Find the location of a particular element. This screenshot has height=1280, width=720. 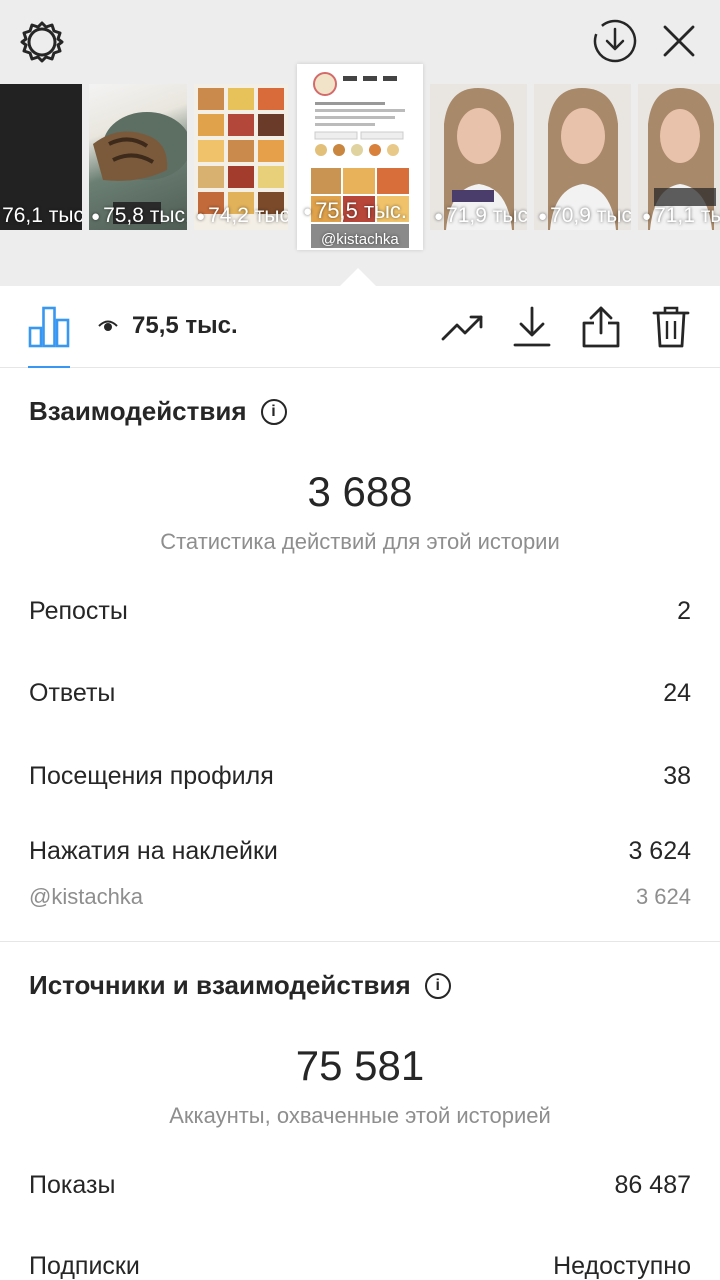

thumbnail-views: ● 76,1 тыс. is located at coordinates (42, 215).